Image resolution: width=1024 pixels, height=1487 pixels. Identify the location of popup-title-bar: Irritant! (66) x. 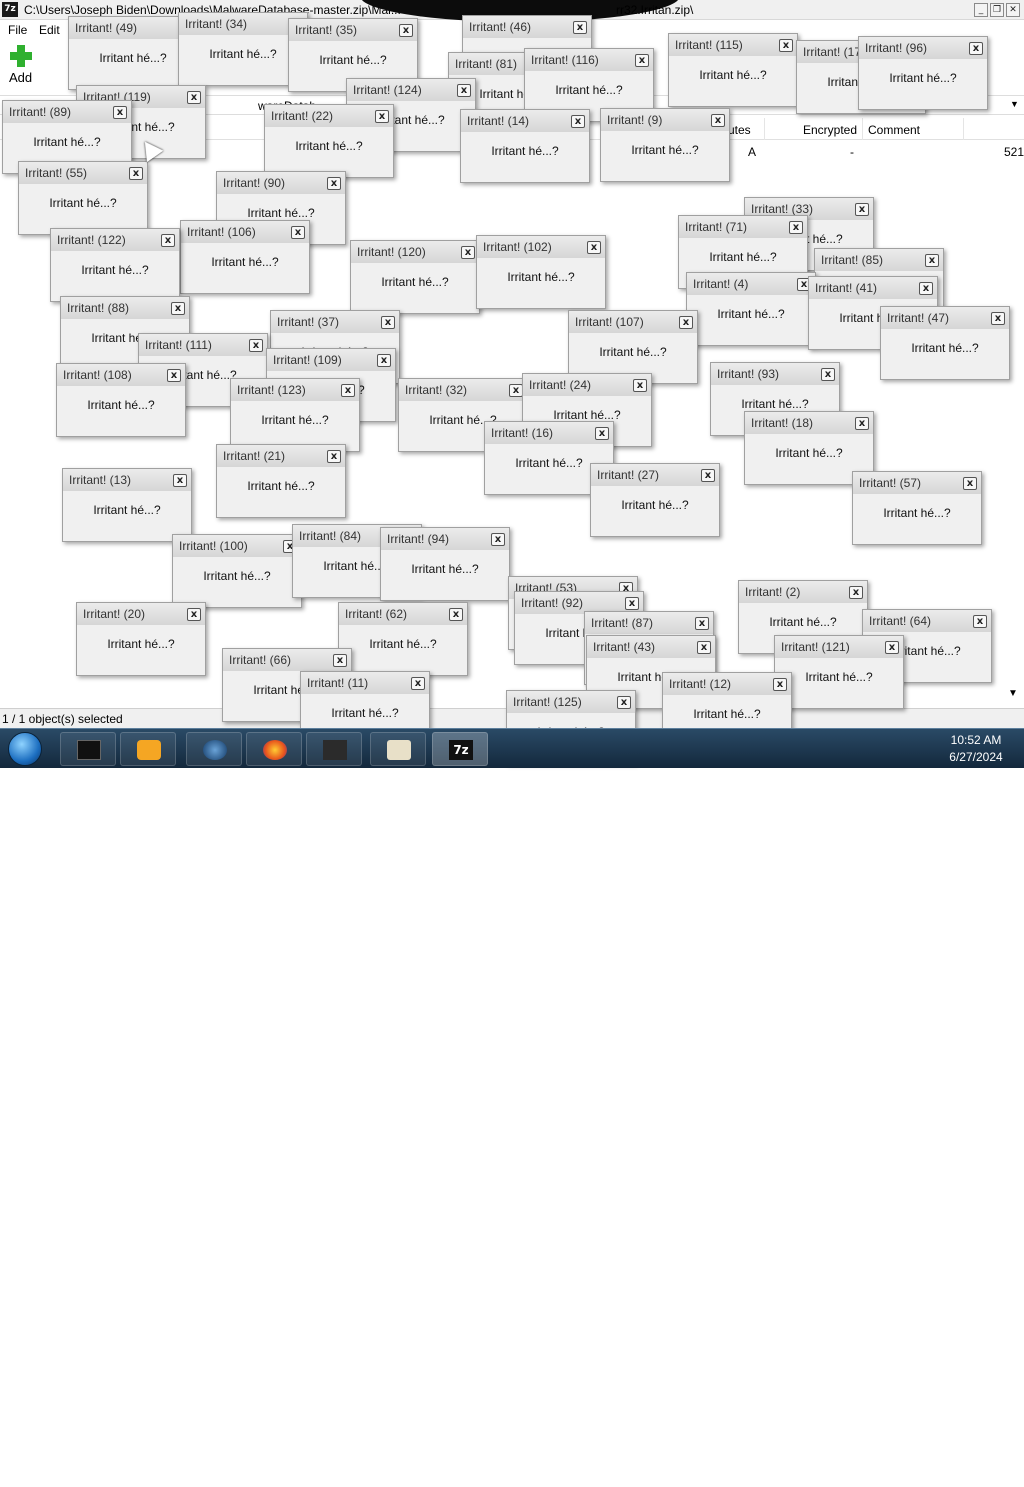
(287, 660).